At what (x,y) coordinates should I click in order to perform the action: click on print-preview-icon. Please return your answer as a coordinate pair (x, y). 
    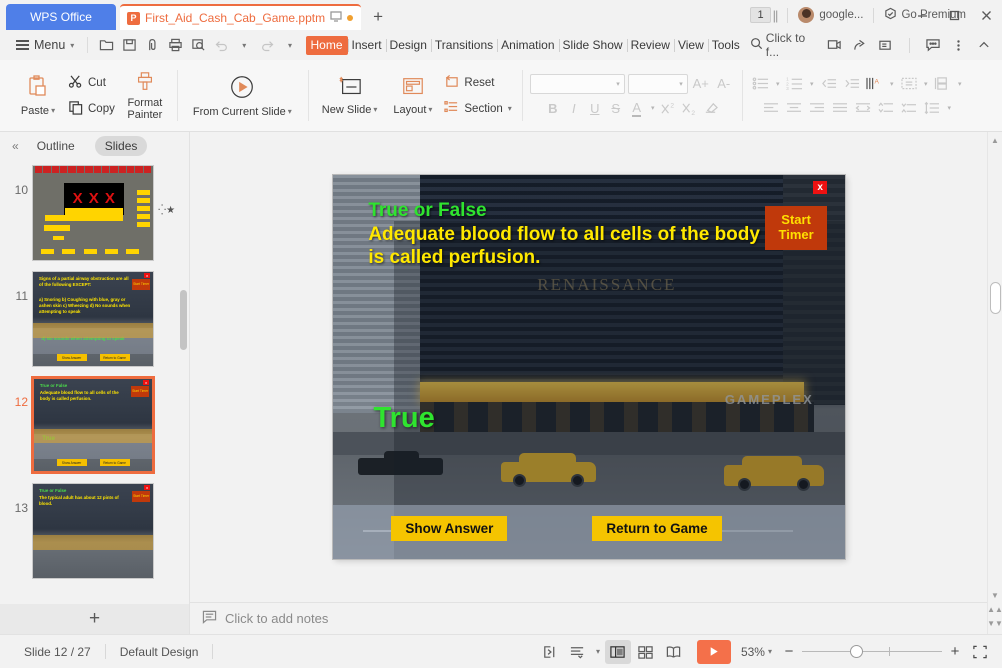
    Looking at the image, I should click on (198, 45).